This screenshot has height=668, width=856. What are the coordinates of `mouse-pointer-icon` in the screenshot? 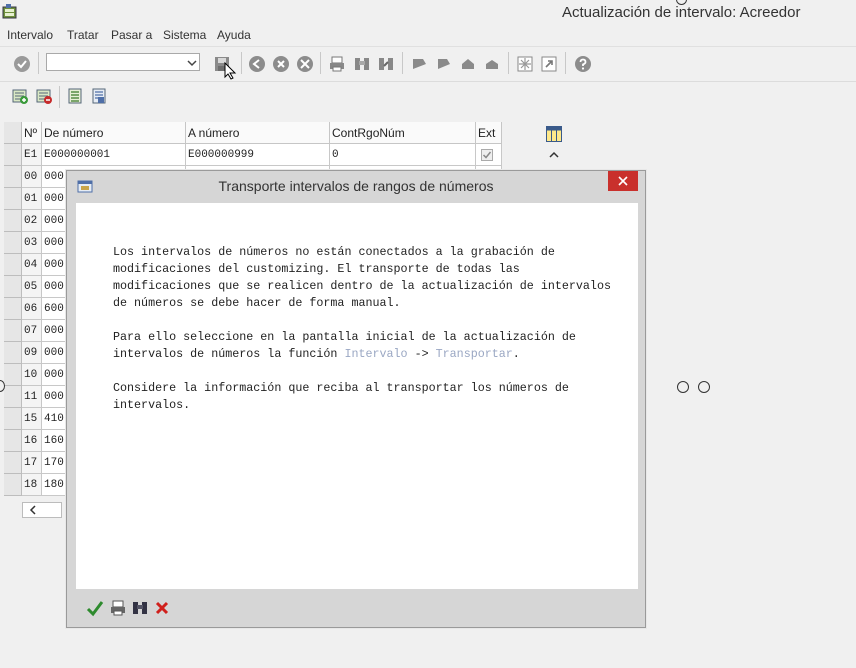 It's located at (231, 71).